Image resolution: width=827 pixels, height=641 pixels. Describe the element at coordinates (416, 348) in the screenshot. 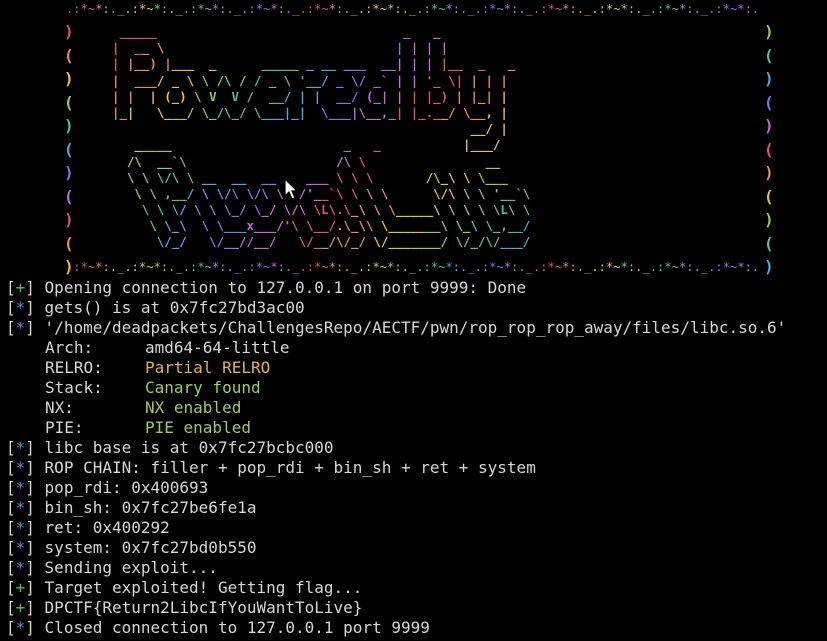

I see `checksec-row: Arch: amd64-64-little` at that location.